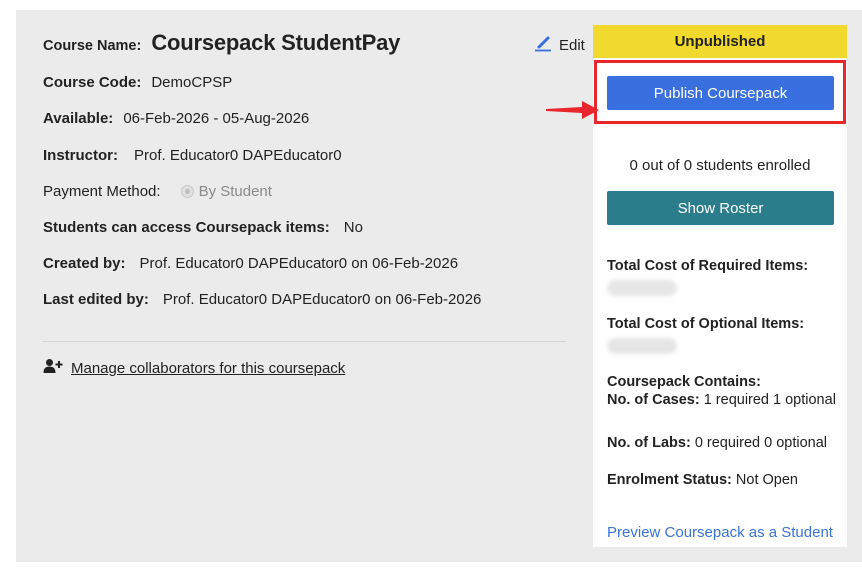 This screenshot has width=862, height=567. I want to click on course-code: DemoCPSP, so click(192, 82).